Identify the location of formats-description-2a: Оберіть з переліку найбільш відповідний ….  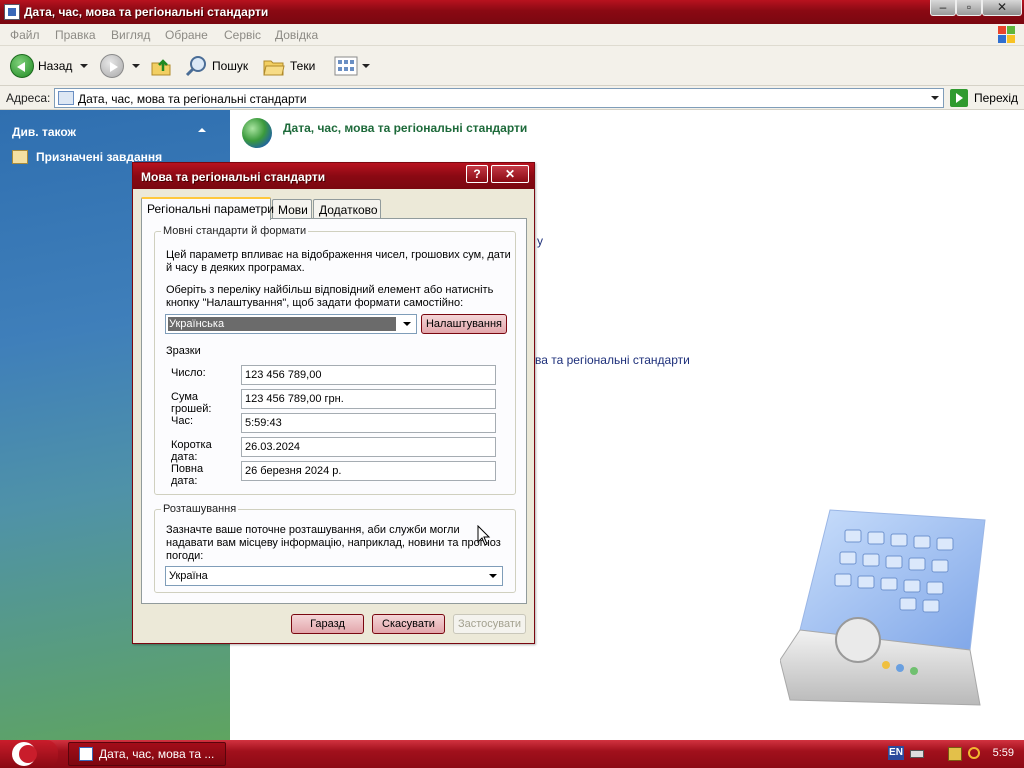
(330, 290).